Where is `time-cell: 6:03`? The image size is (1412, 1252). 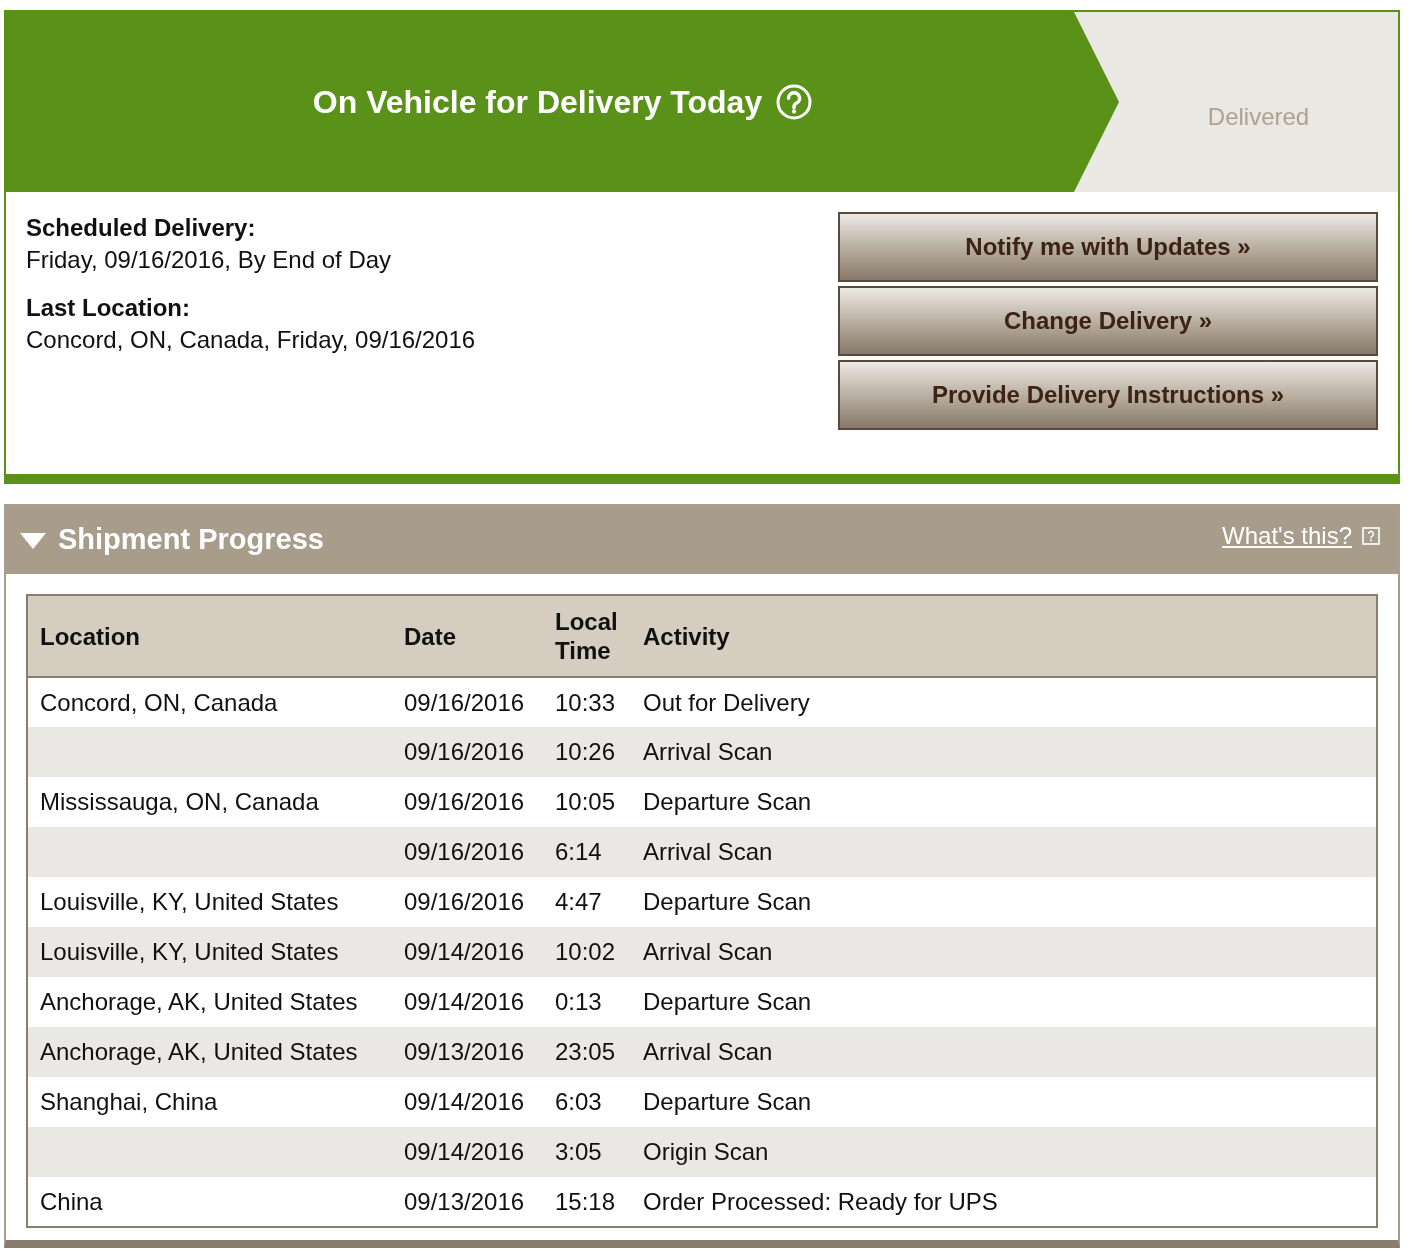
time-cell: 6:03 is located at coordinates (587, 1102).